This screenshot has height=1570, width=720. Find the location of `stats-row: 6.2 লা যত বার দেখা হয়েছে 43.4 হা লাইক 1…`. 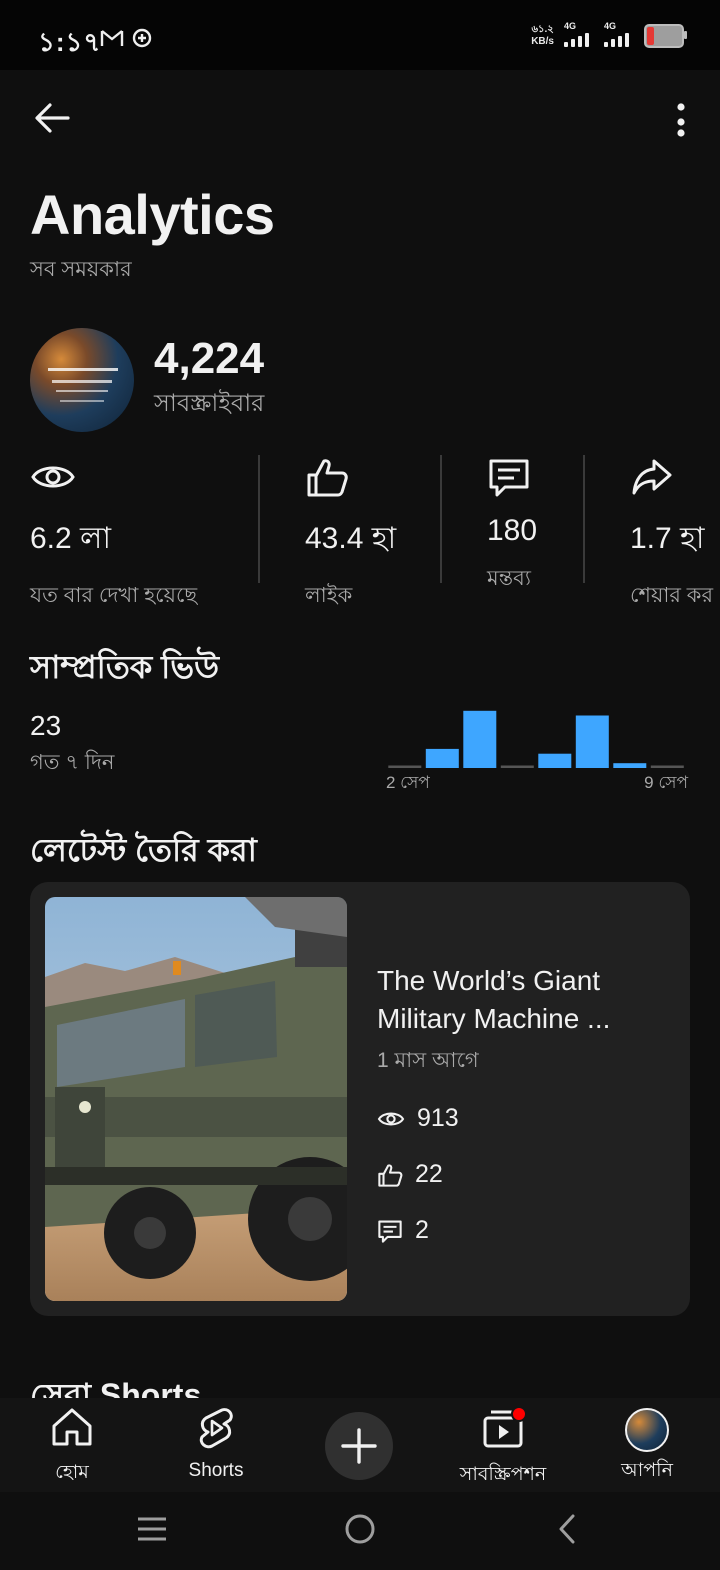

stats-row: 6.2 লা যত বার দেখা হয়েছে 43.4 হা লাইক 1… is located at coordinates (360, 531).